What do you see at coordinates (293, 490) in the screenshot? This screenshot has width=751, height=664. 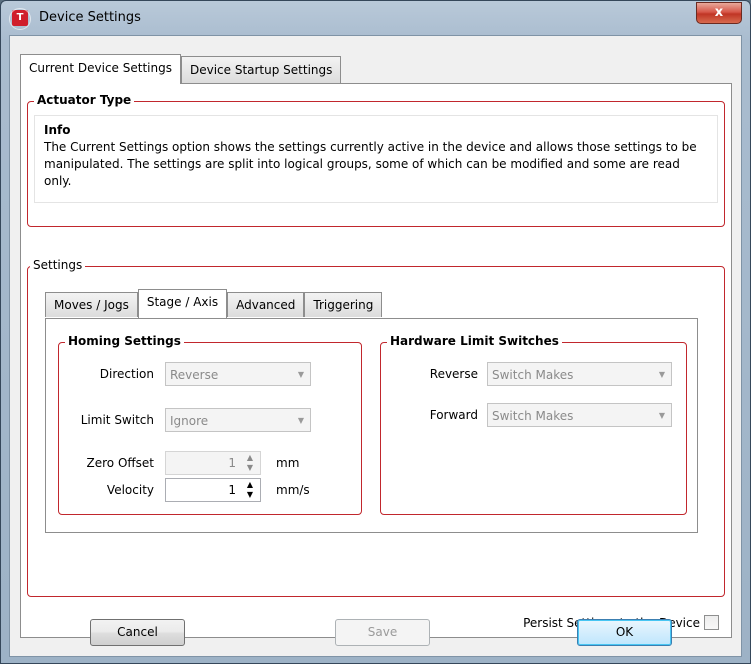 I see `velocity-unit: mm/s` at bounding box center [293, 490].